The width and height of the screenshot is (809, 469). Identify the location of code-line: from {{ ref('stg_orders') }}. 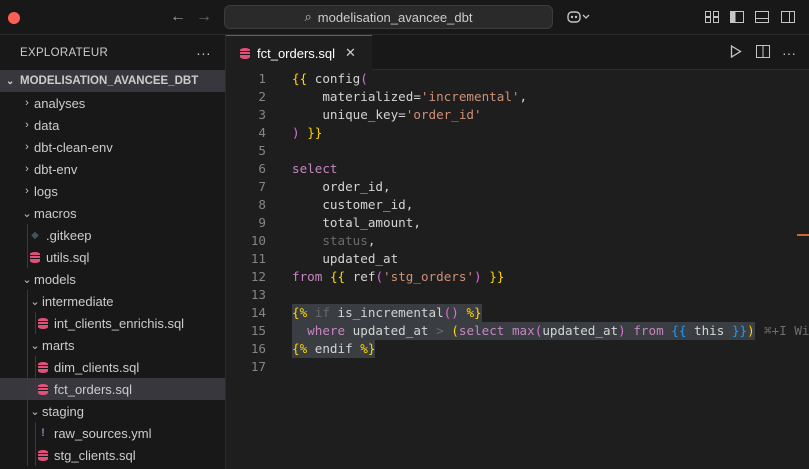
(398, 276).